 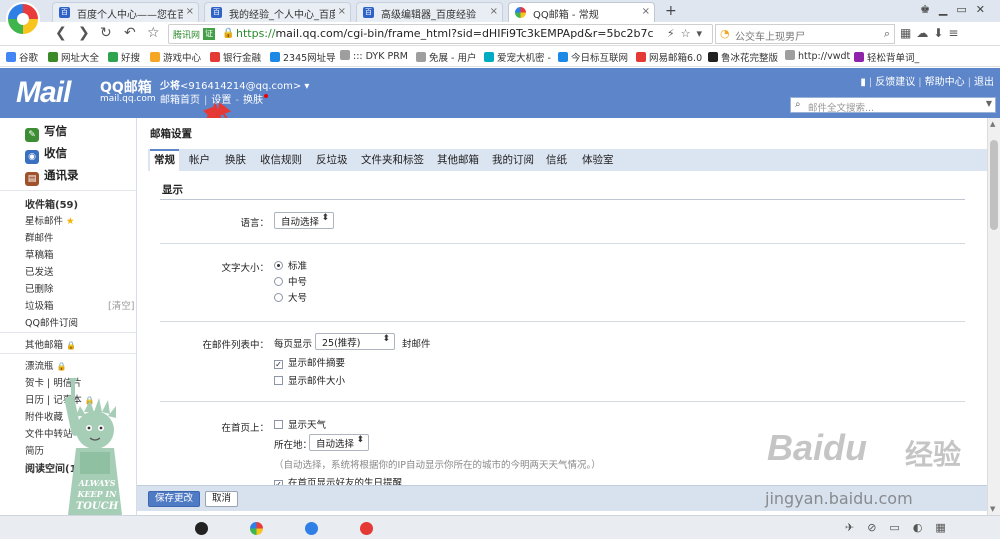 I want to click on clear-junk-link: [清空], so click(x=121, y=305).